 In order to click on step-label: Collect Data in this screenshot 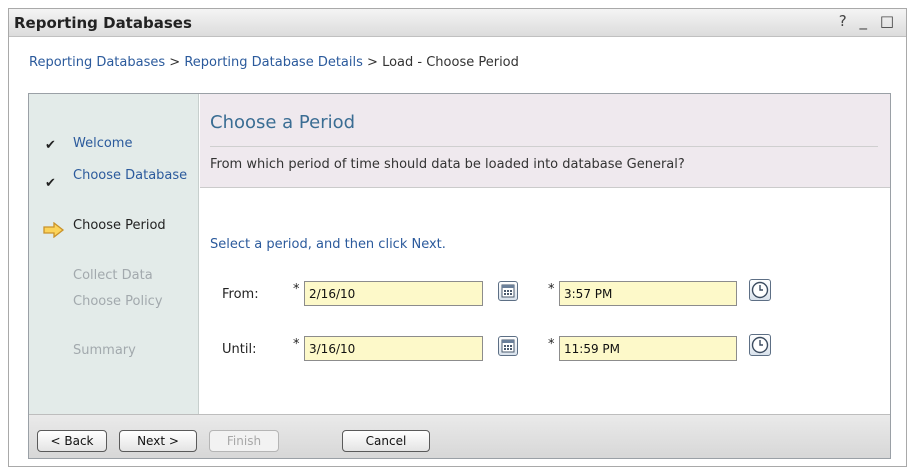, I will do `click(113, 275)`.